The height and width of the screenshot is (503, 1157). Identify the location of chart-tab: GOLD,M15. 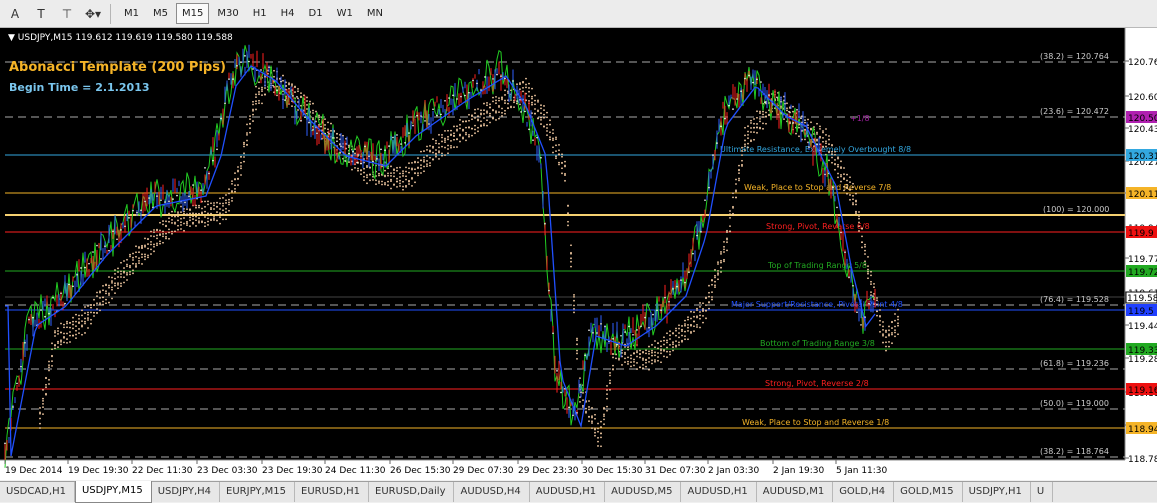
(928, 492).